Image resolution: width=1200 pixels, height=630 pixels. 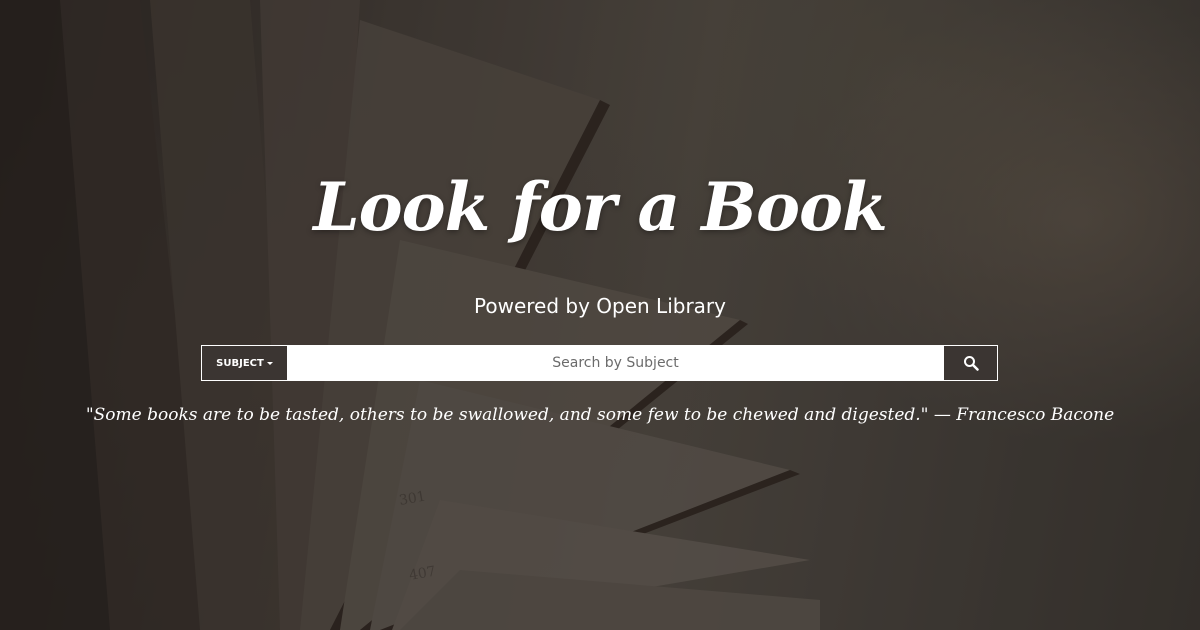 I want to click on search-icon, so click(x=971, y=363).